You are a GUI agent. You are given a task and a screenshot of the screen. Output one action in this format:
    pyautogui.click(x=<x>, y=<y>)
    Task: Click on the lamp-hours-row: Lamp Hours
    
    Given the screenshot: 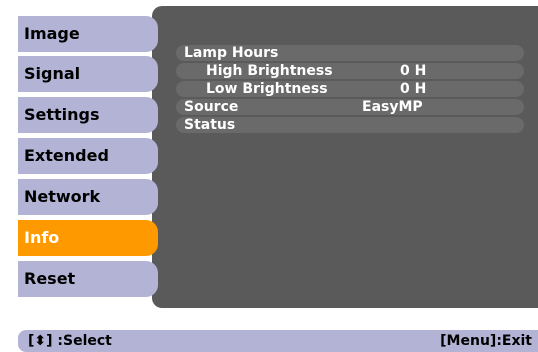 What is the action you would take?
    pyautogui.click(x=350, y=53)
    